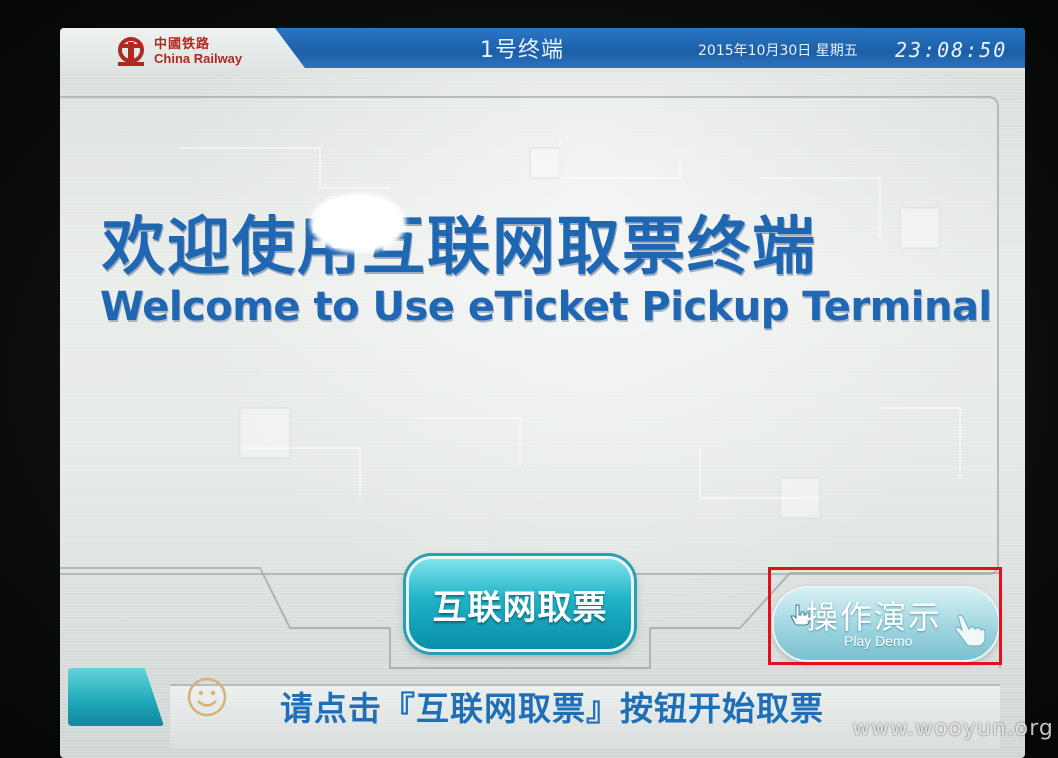 This screenshot has width=1058, height=758. Describe the element at coordinates (131, 51) in the screenshot. I see `railway-emblem-icon` at that location.